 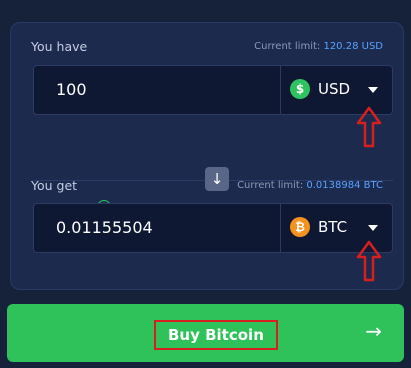 What do you see at coordinates (104, 227) in the screenshot?
I see `you-get-amount-output: 0.01155504` at bounding box center [104, 227].